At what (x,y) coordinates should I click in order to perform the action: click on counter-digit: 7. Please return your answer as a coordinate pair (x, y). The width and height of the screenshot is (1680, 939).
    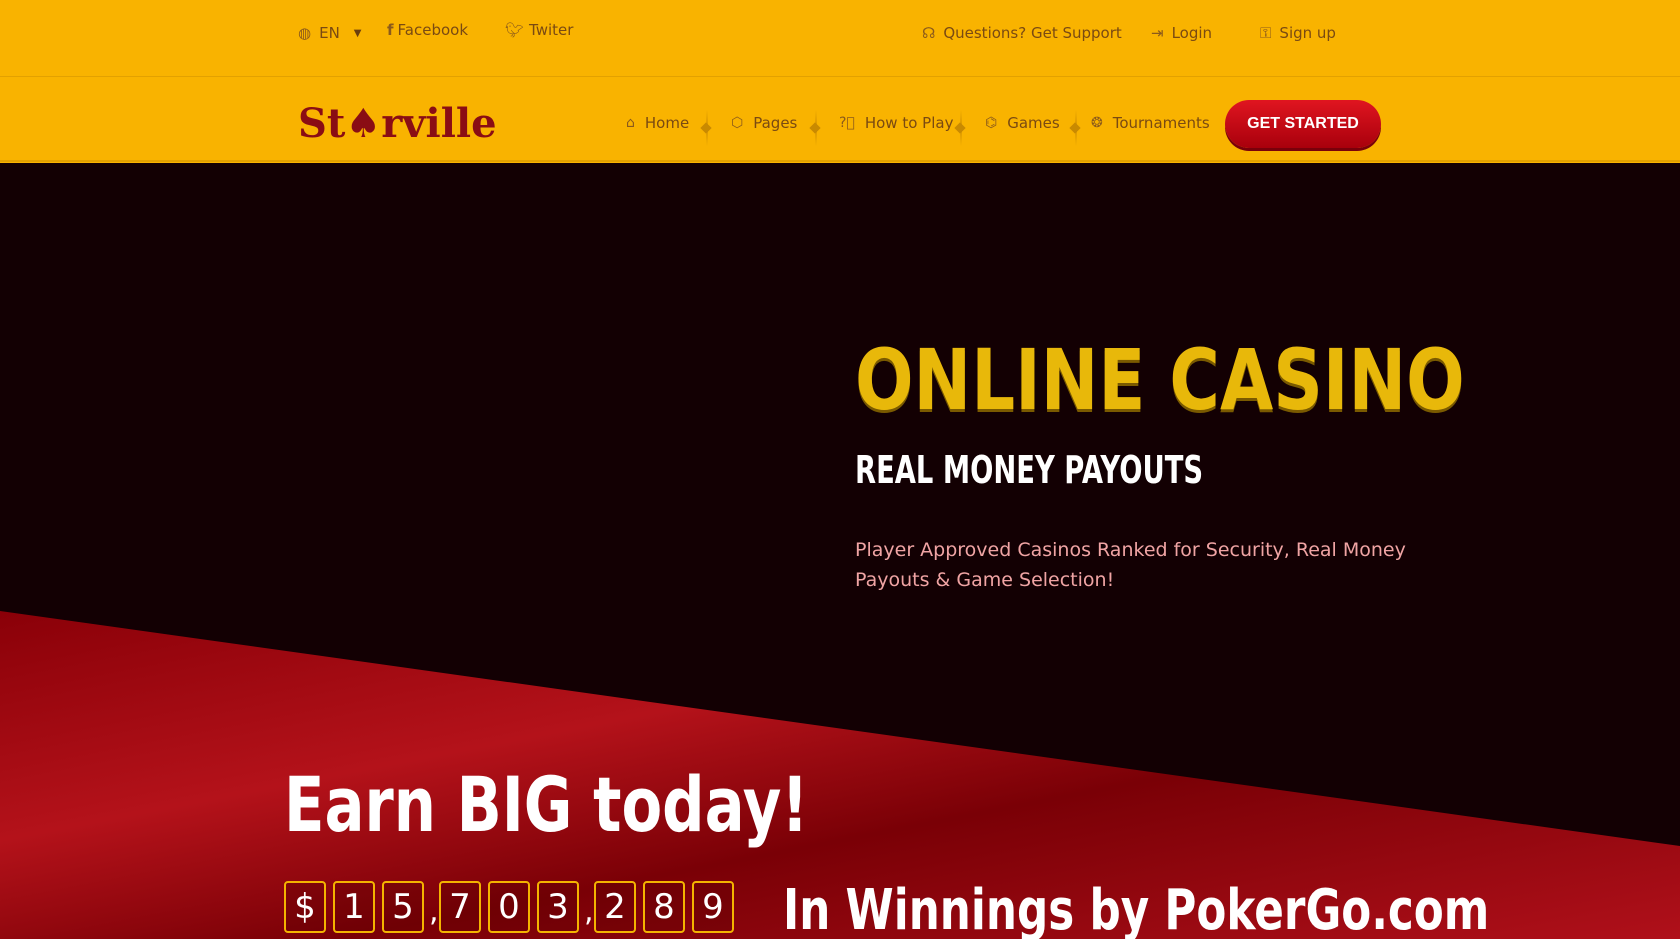
    Looking at the image, I should click on (460, 907).